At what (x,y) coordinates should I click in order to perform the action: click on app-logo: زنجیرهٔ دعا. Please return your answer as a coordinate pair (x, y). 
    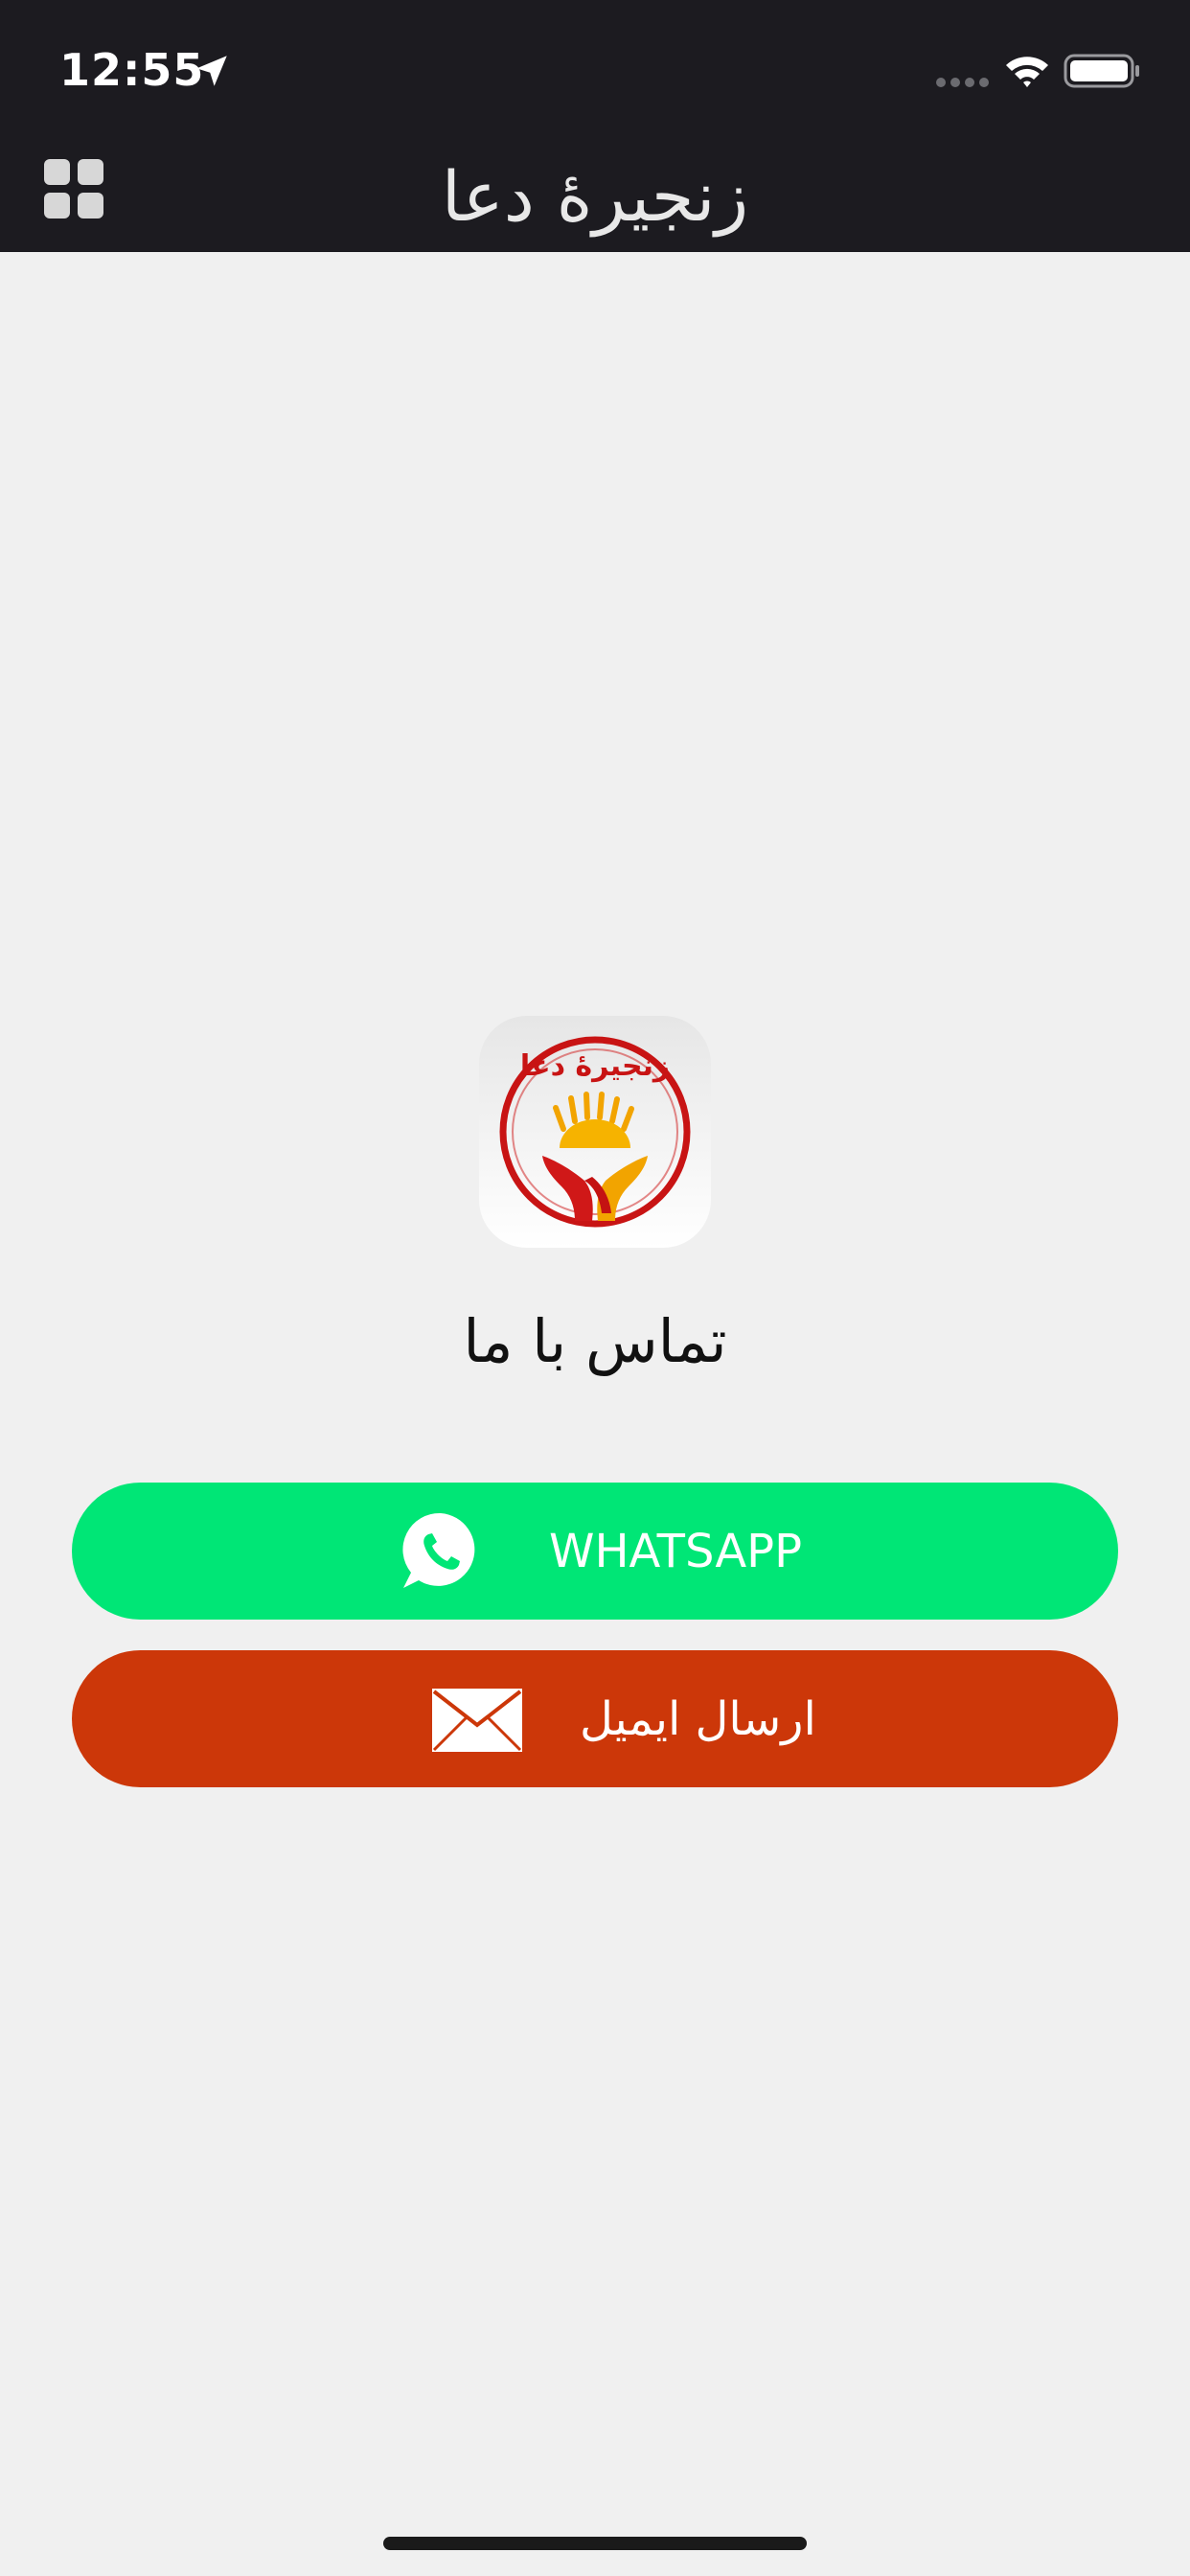
    Looking at the image, I should click on (595, 1132).